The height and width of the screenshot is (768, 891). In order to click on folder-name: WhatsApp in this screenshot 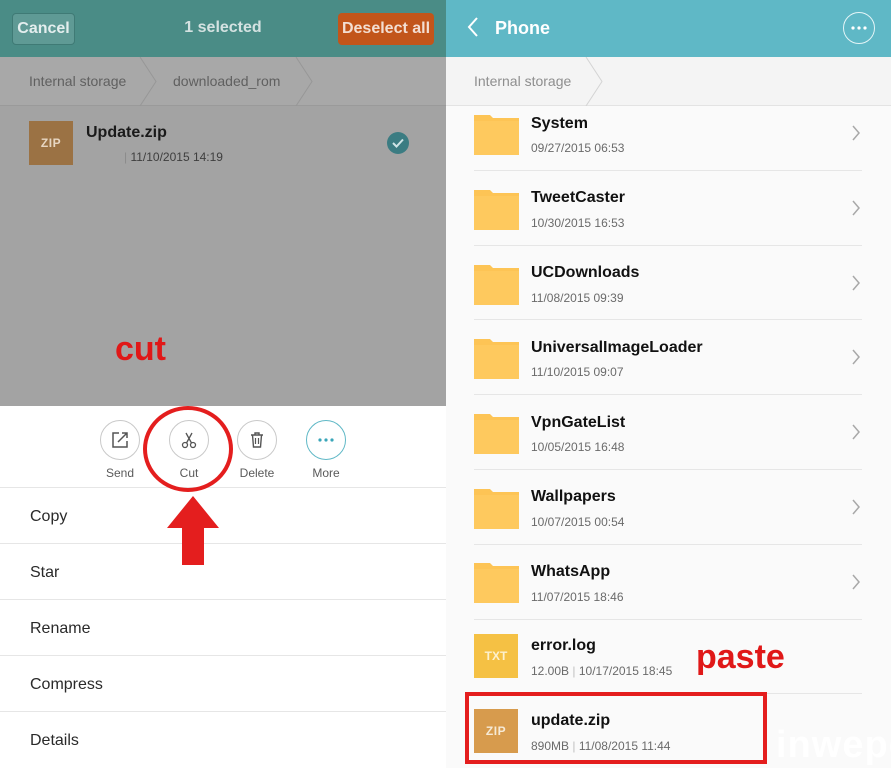, I will do `click(571, 571)`.